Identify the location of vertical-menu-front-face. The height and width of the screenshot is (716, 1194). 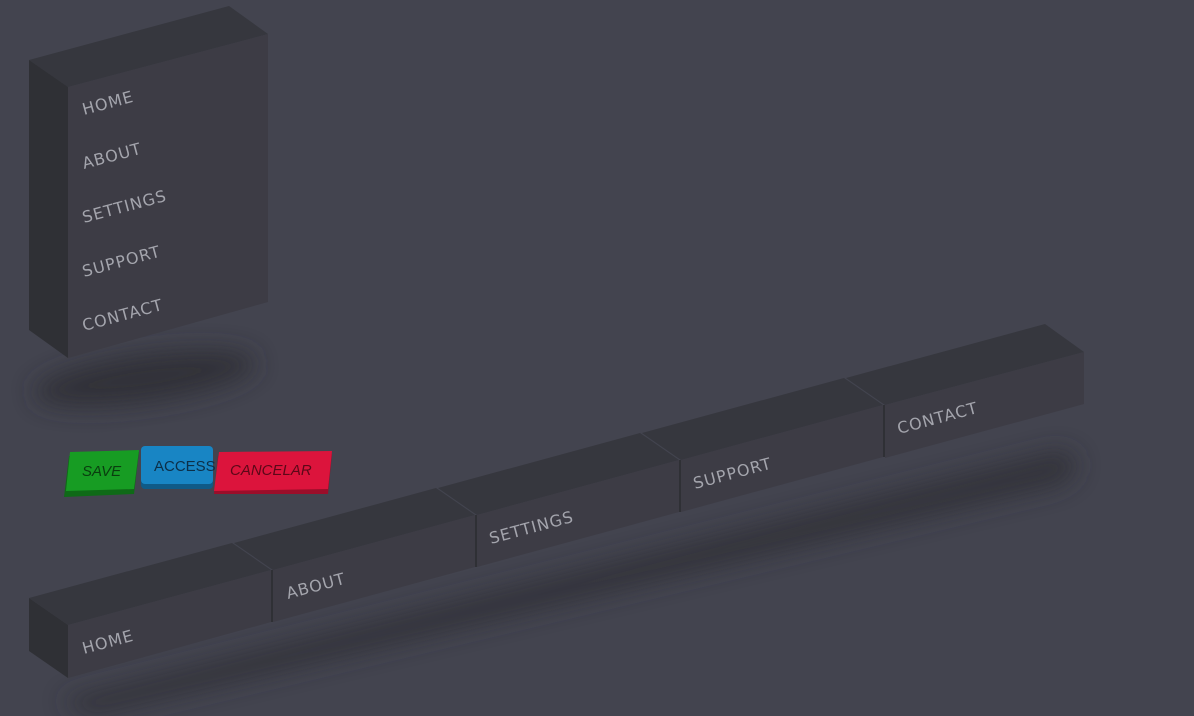
(168, 196).